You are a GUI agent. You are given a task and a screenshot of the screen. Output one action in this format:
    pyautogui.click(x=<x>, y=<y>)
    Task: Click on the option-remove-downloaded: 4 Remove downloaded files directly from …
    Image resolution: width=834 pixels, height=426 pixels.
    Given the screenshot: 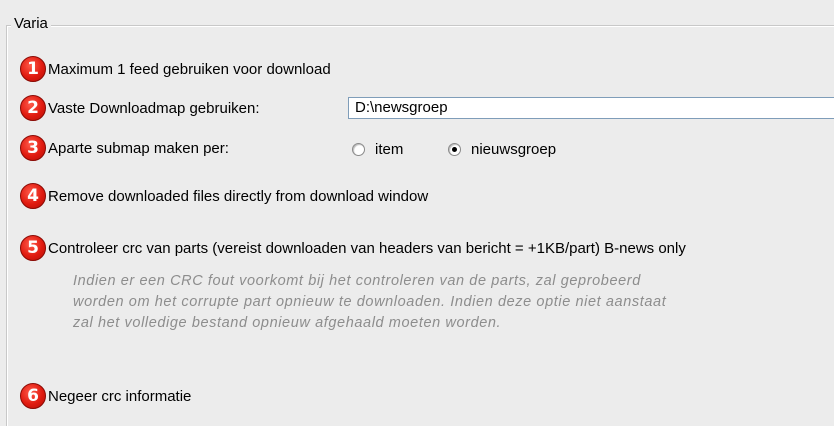 What is the action you would take?
    pyautogui.click(x=224, y=196)
    